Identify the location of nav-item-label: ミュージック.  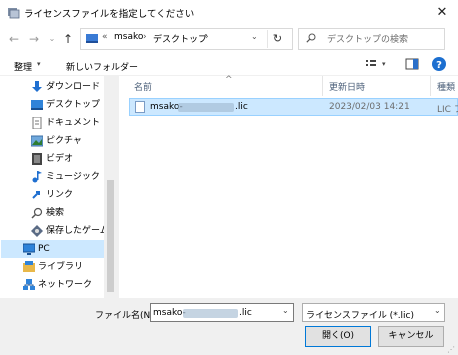
(73, 177).